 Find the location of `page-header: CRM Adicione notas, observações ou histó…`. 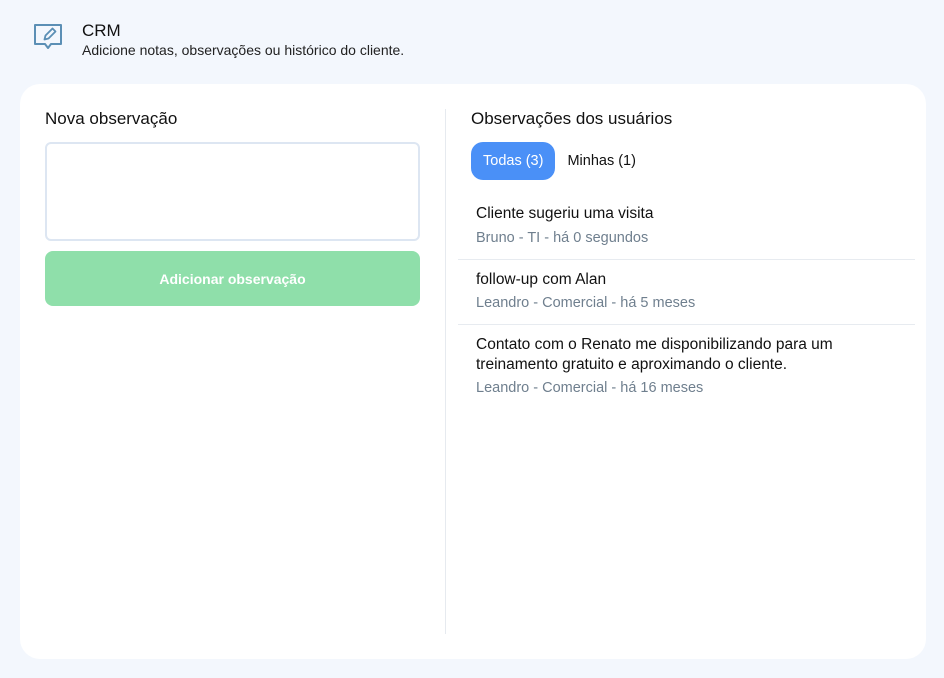

page-header: CRM Adicione notas, observações ou histó… is located at coordinates (217, 38).